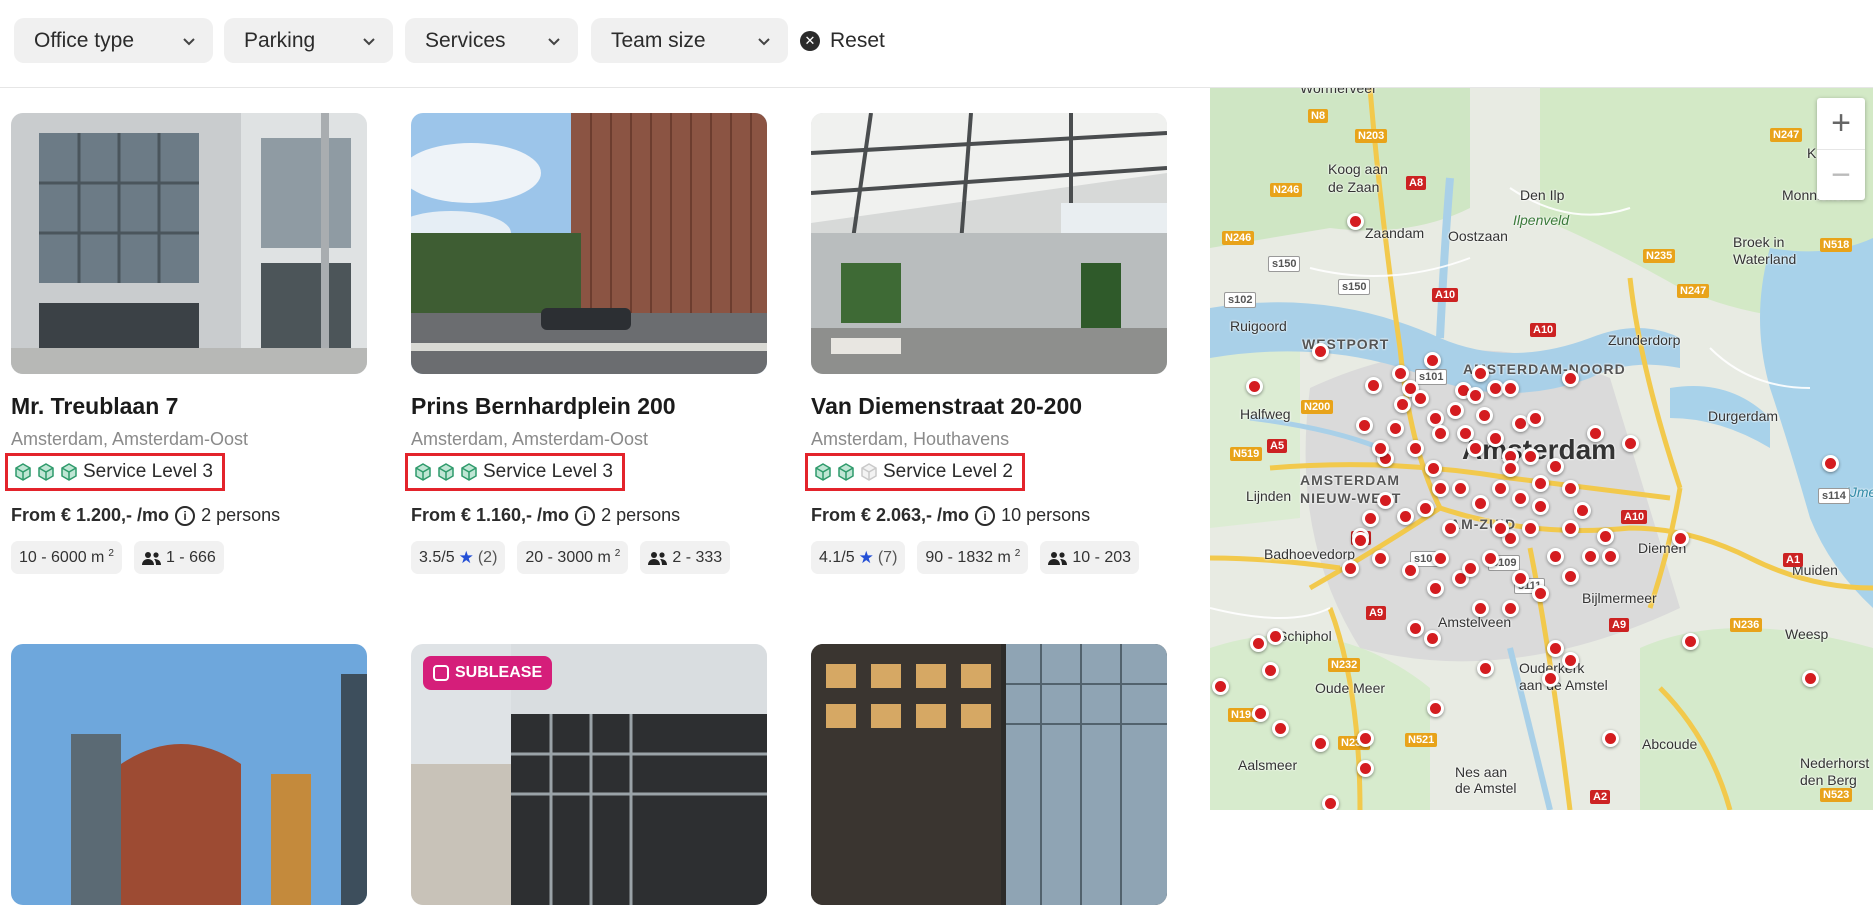 The height and width of the screenshot is (905, 1873). What do you see at coordinates (1841, 174) in the screenshot?
I see `zoom-out-button: −` at bounding box center [1841, 174].